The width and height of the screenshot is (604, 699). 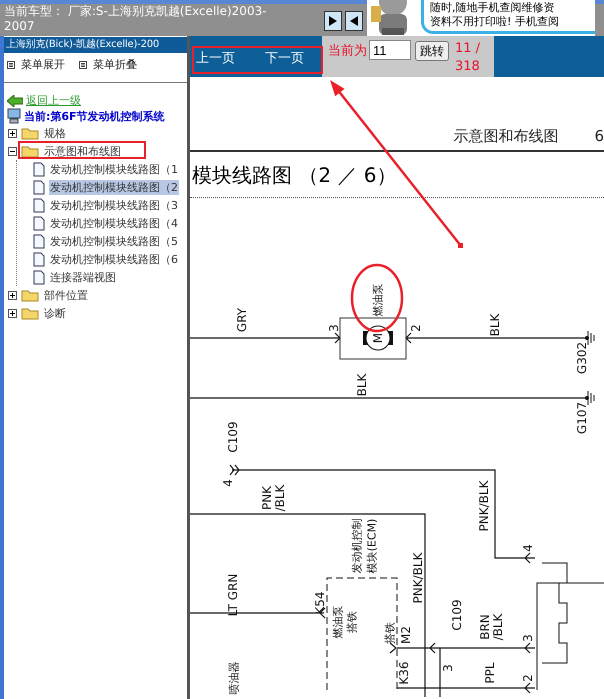 I want to click on panel-title: 上海别克(Bick)-凯越(Excelle)-200, so click(x=95, y=45).